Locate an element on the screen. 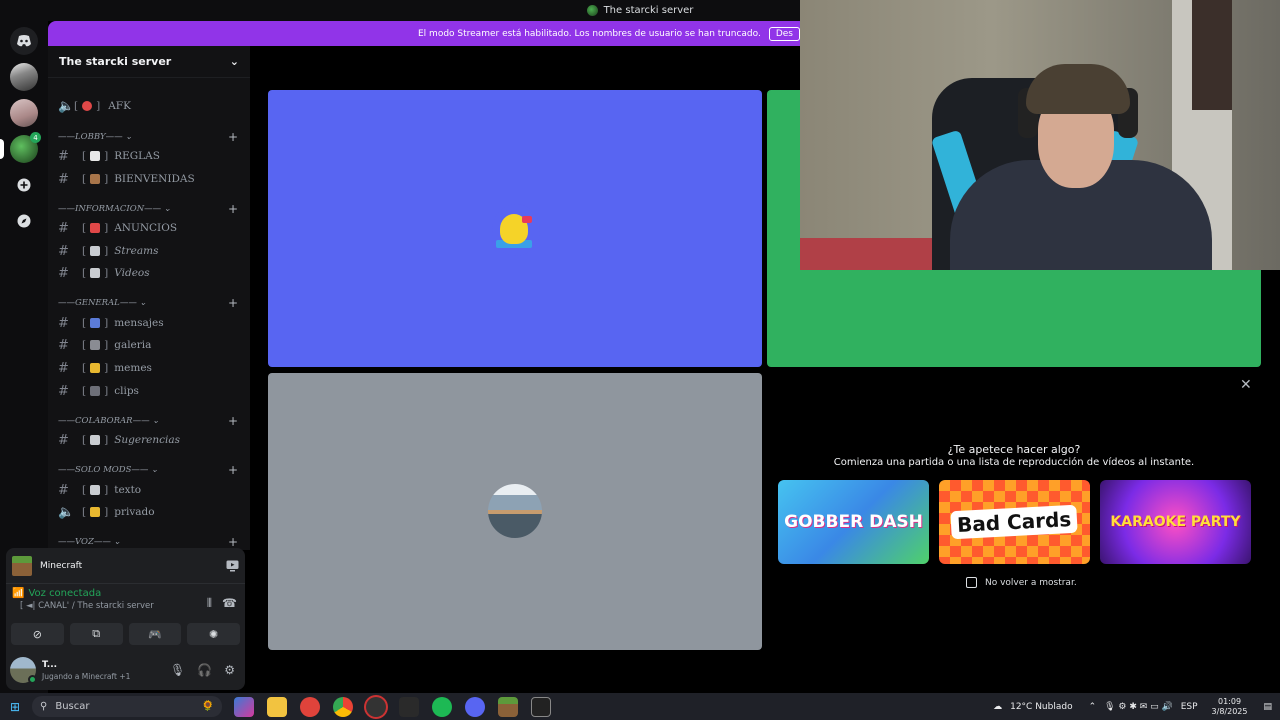 This screenshot has width=1280, height=720. inbox-icon is located at coordinates (95, 323).